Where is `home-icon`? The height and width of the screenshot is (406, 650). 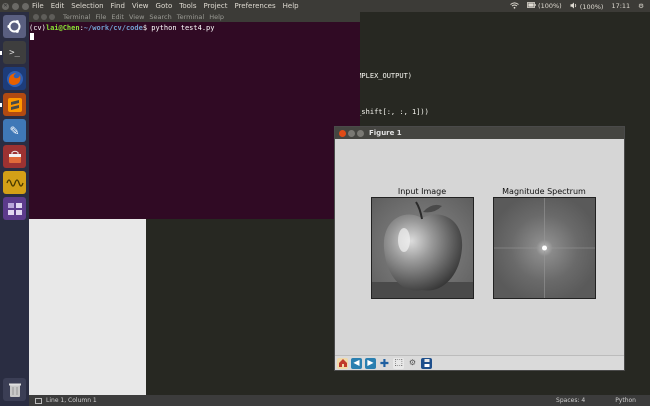
home-icon is located at coordinates (342, 363).